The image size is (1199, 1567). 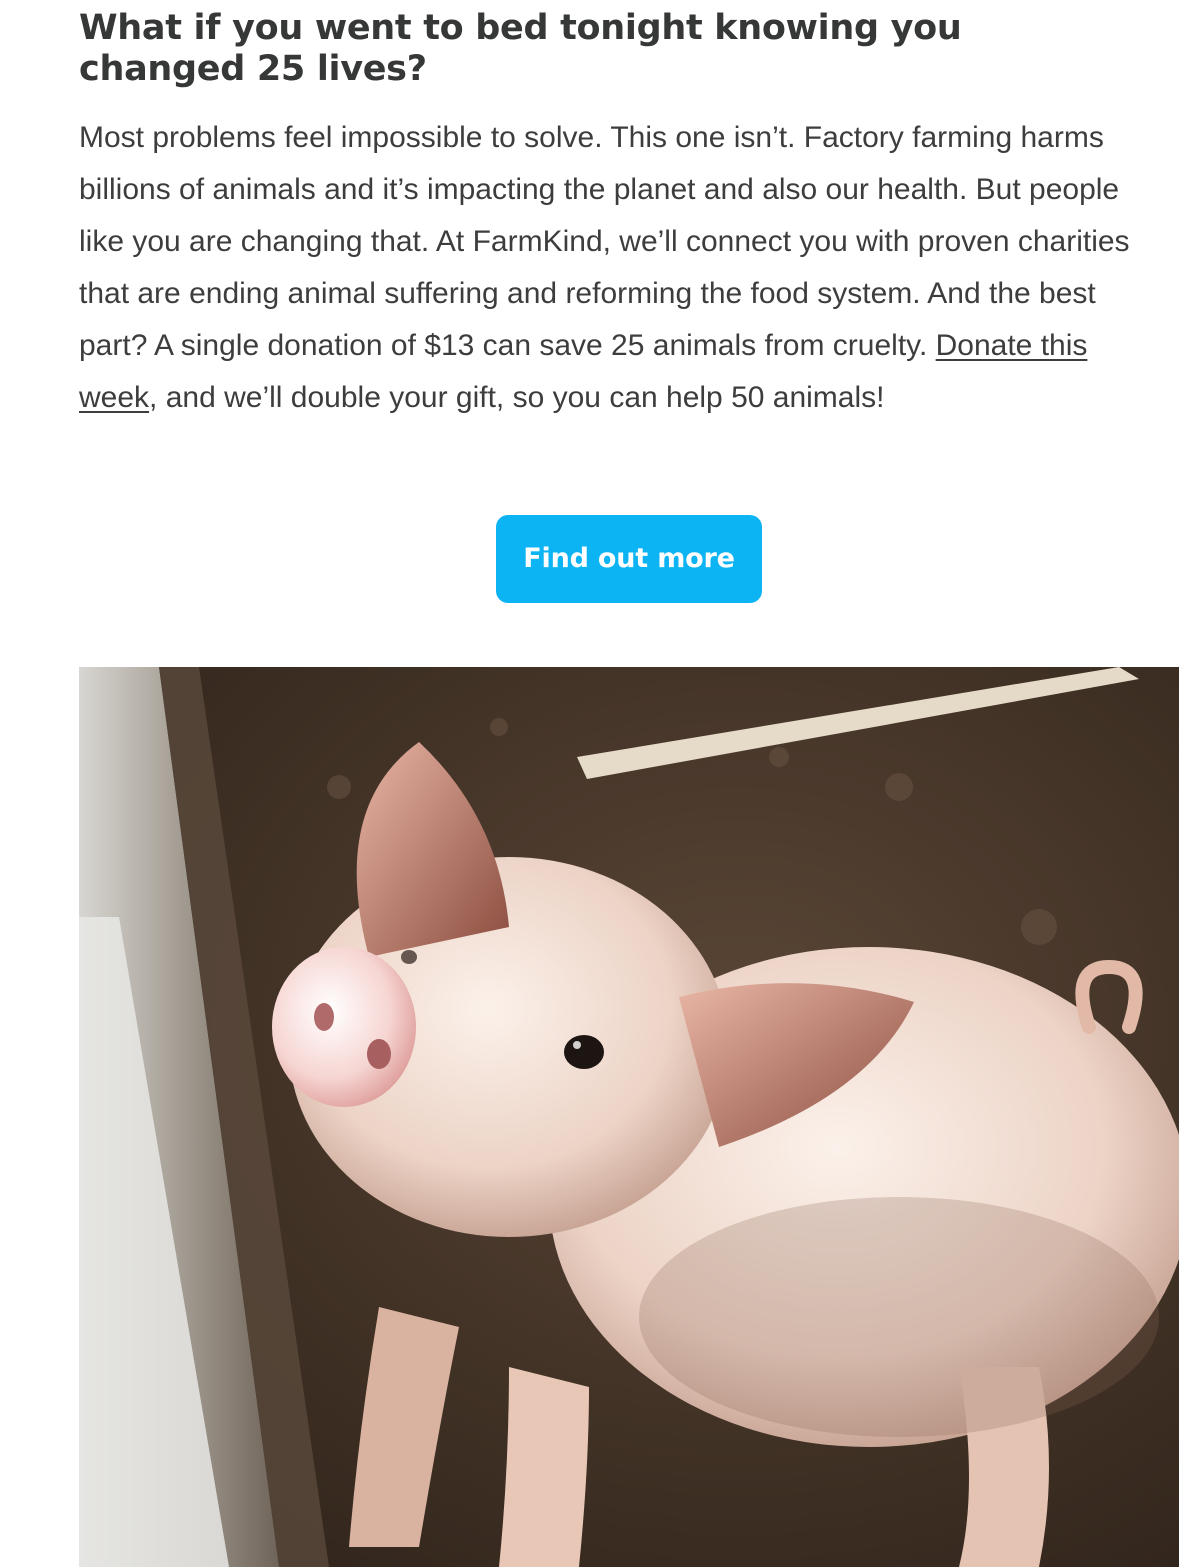 I want to click on piglet-eye, so click(x=584, y=1052).